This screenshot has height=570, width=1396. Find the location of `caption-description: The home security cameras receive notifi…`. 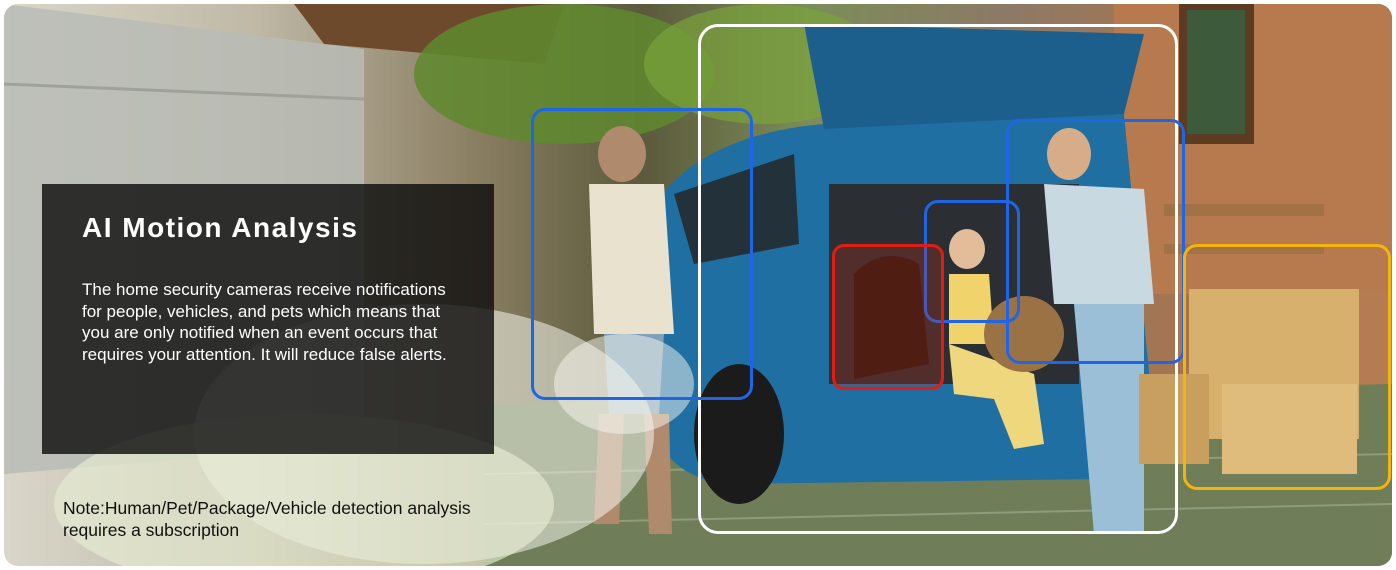

caption-description: The home security cameras receive notifi… is located at coordinates (264, 322).